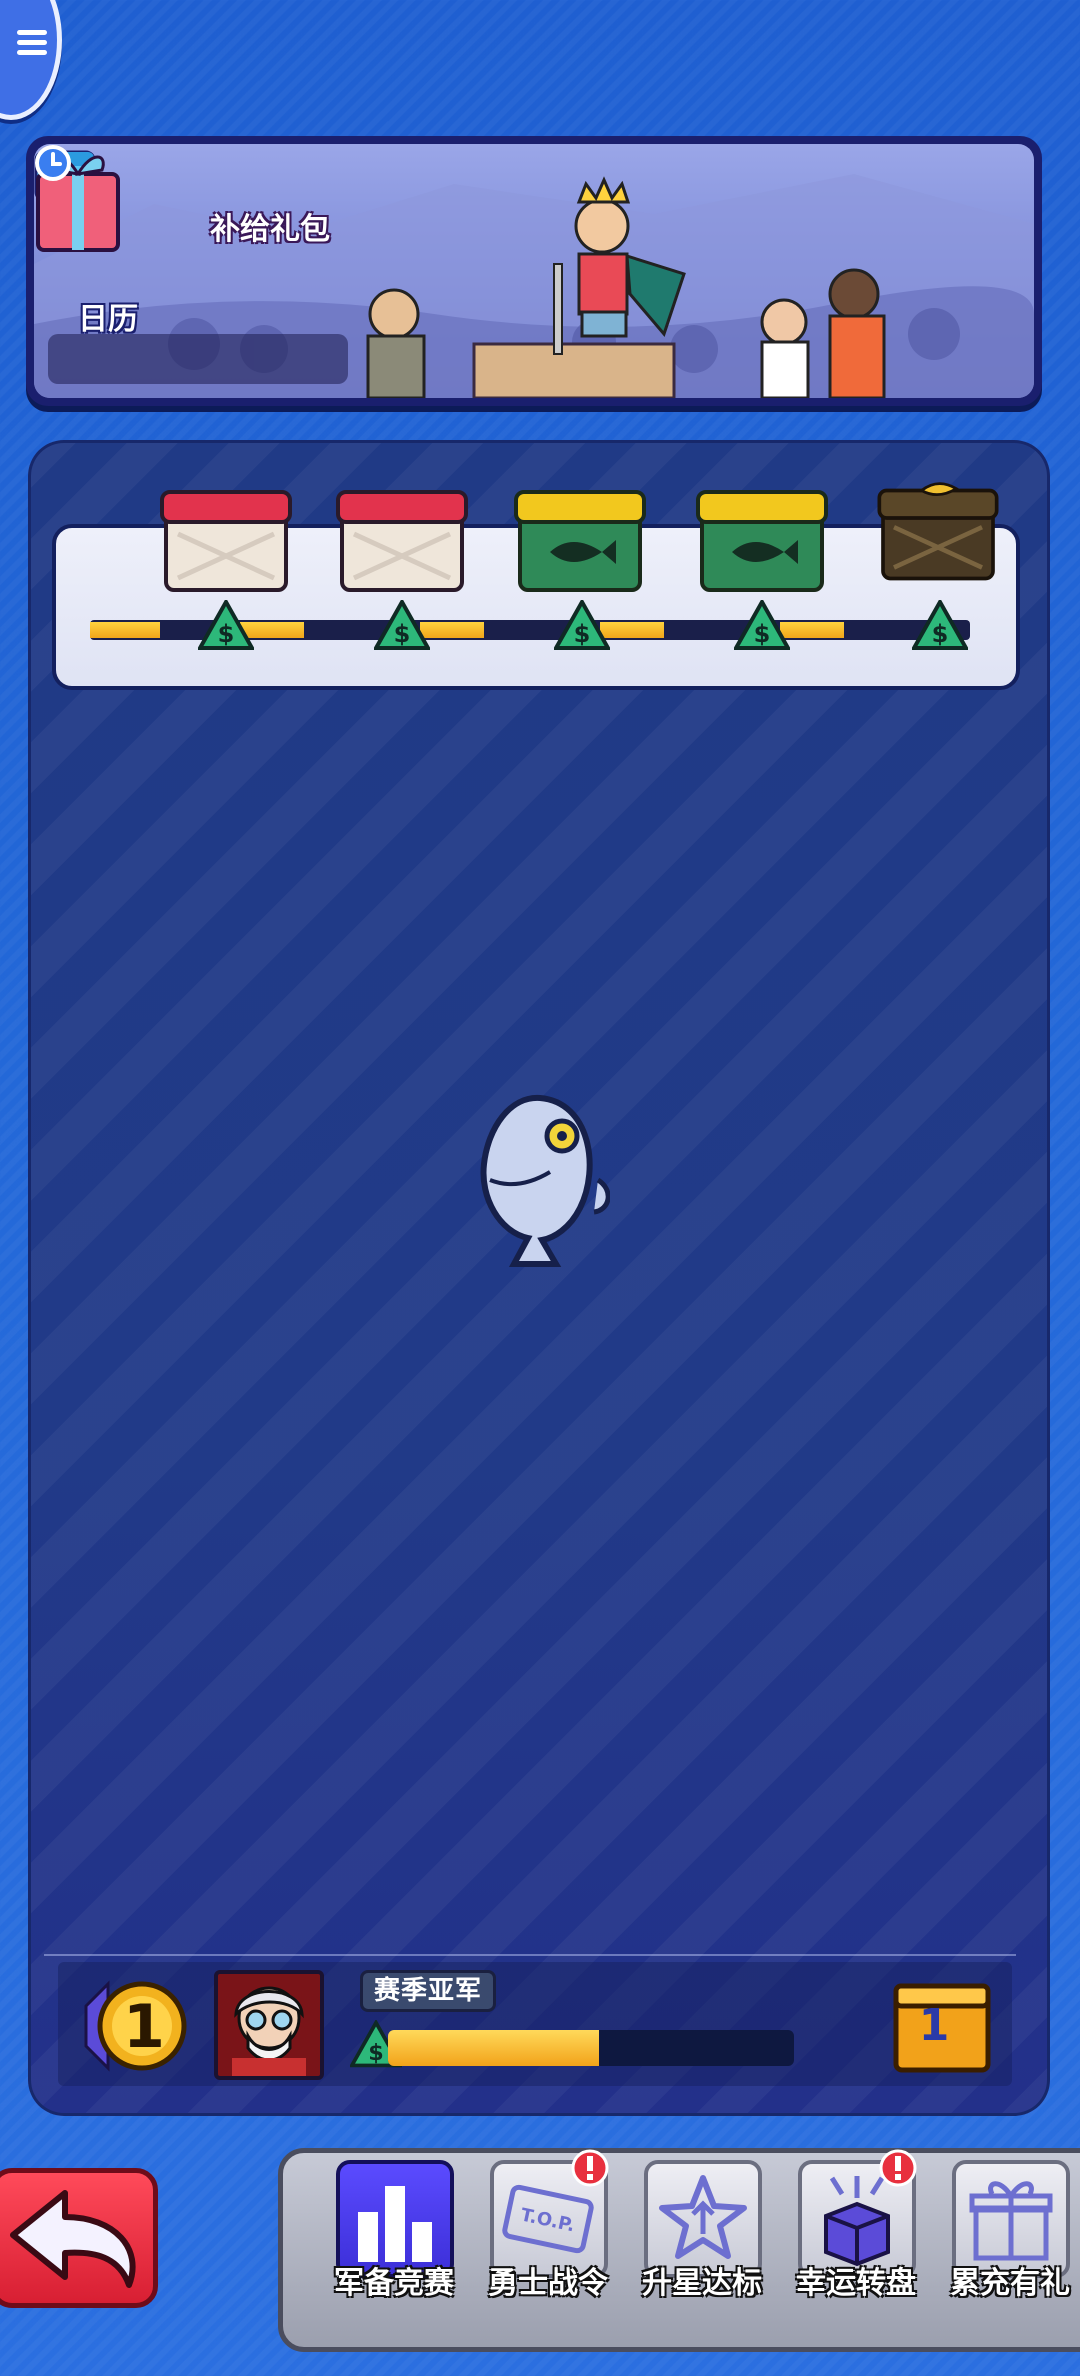 This screenshot has height=2376, width=1080. What do you see at coordinates (269, 2025) in the screenshot?
I see `commander-avatar` at bounding box center [269, 2025].